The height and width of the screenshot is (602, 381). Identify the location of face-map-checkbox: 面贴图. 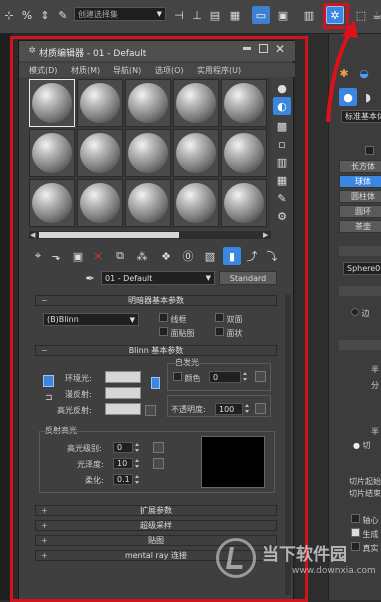
(177, 333).